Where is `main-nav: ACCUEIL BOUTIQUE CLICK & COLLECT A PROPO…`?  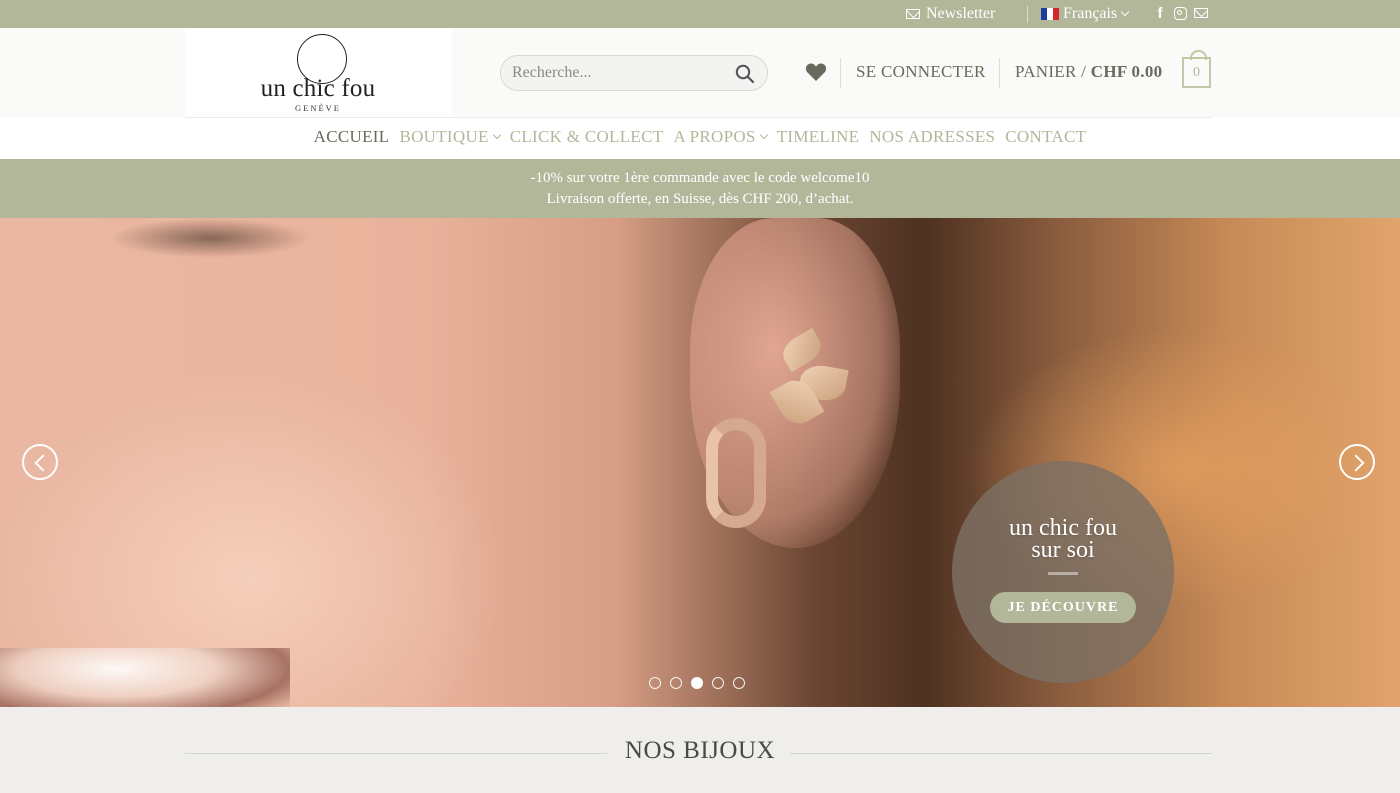 main-nav: ACCUEIL BOUTIQUE CLICK & COLLECT A PROPO… is located at coordinates (700, 138).